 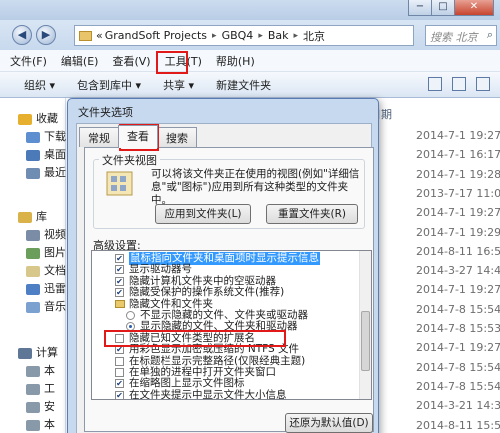 I want to click on sidebar-item: 最近, so click(x=46, y=172).